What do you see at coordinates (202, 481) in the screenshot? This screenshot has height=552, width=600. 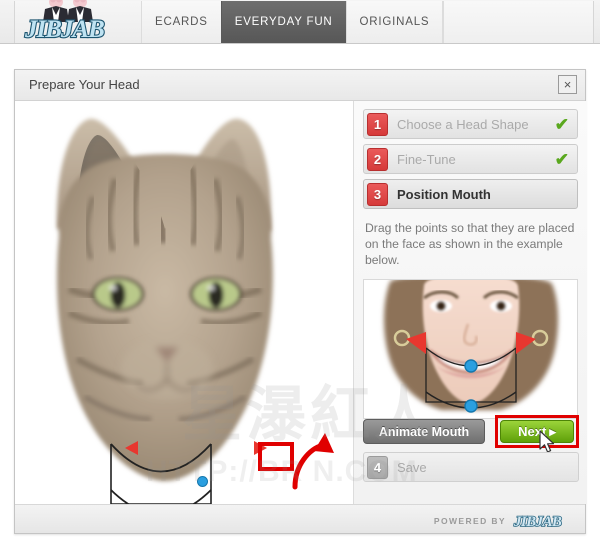 I see `mouth-point-upper` at bounding box center [202, 481].